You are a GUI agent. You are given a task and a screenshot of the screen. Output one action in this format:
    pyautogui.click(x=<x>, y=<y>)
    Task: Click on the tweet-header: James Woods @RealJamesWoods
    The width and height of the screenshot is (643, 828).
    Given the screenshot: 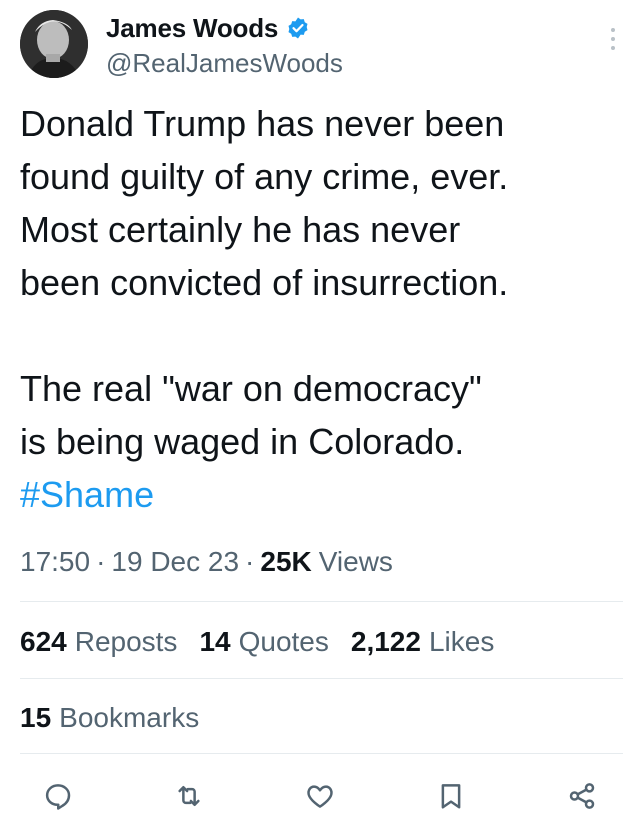 What is the action you would take?
    pyautogui.click(x=325, y=45)
    